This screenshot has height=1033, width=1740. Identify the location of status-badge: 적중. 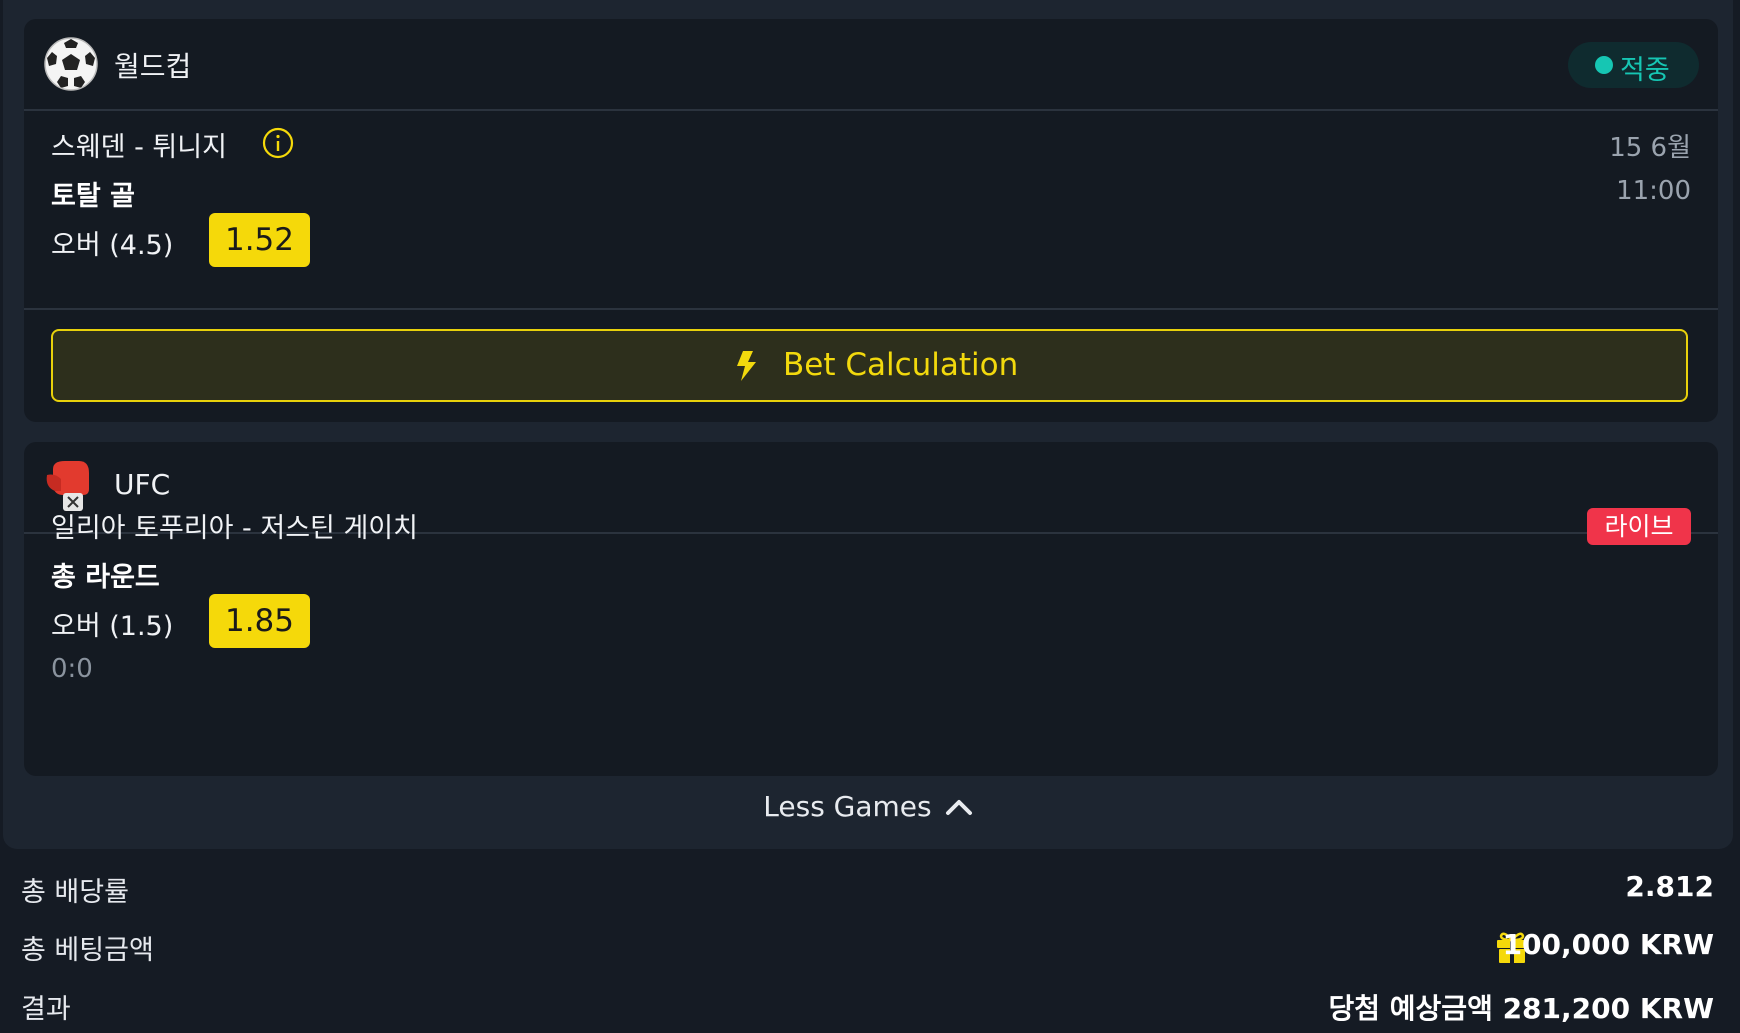
(1633, 65).